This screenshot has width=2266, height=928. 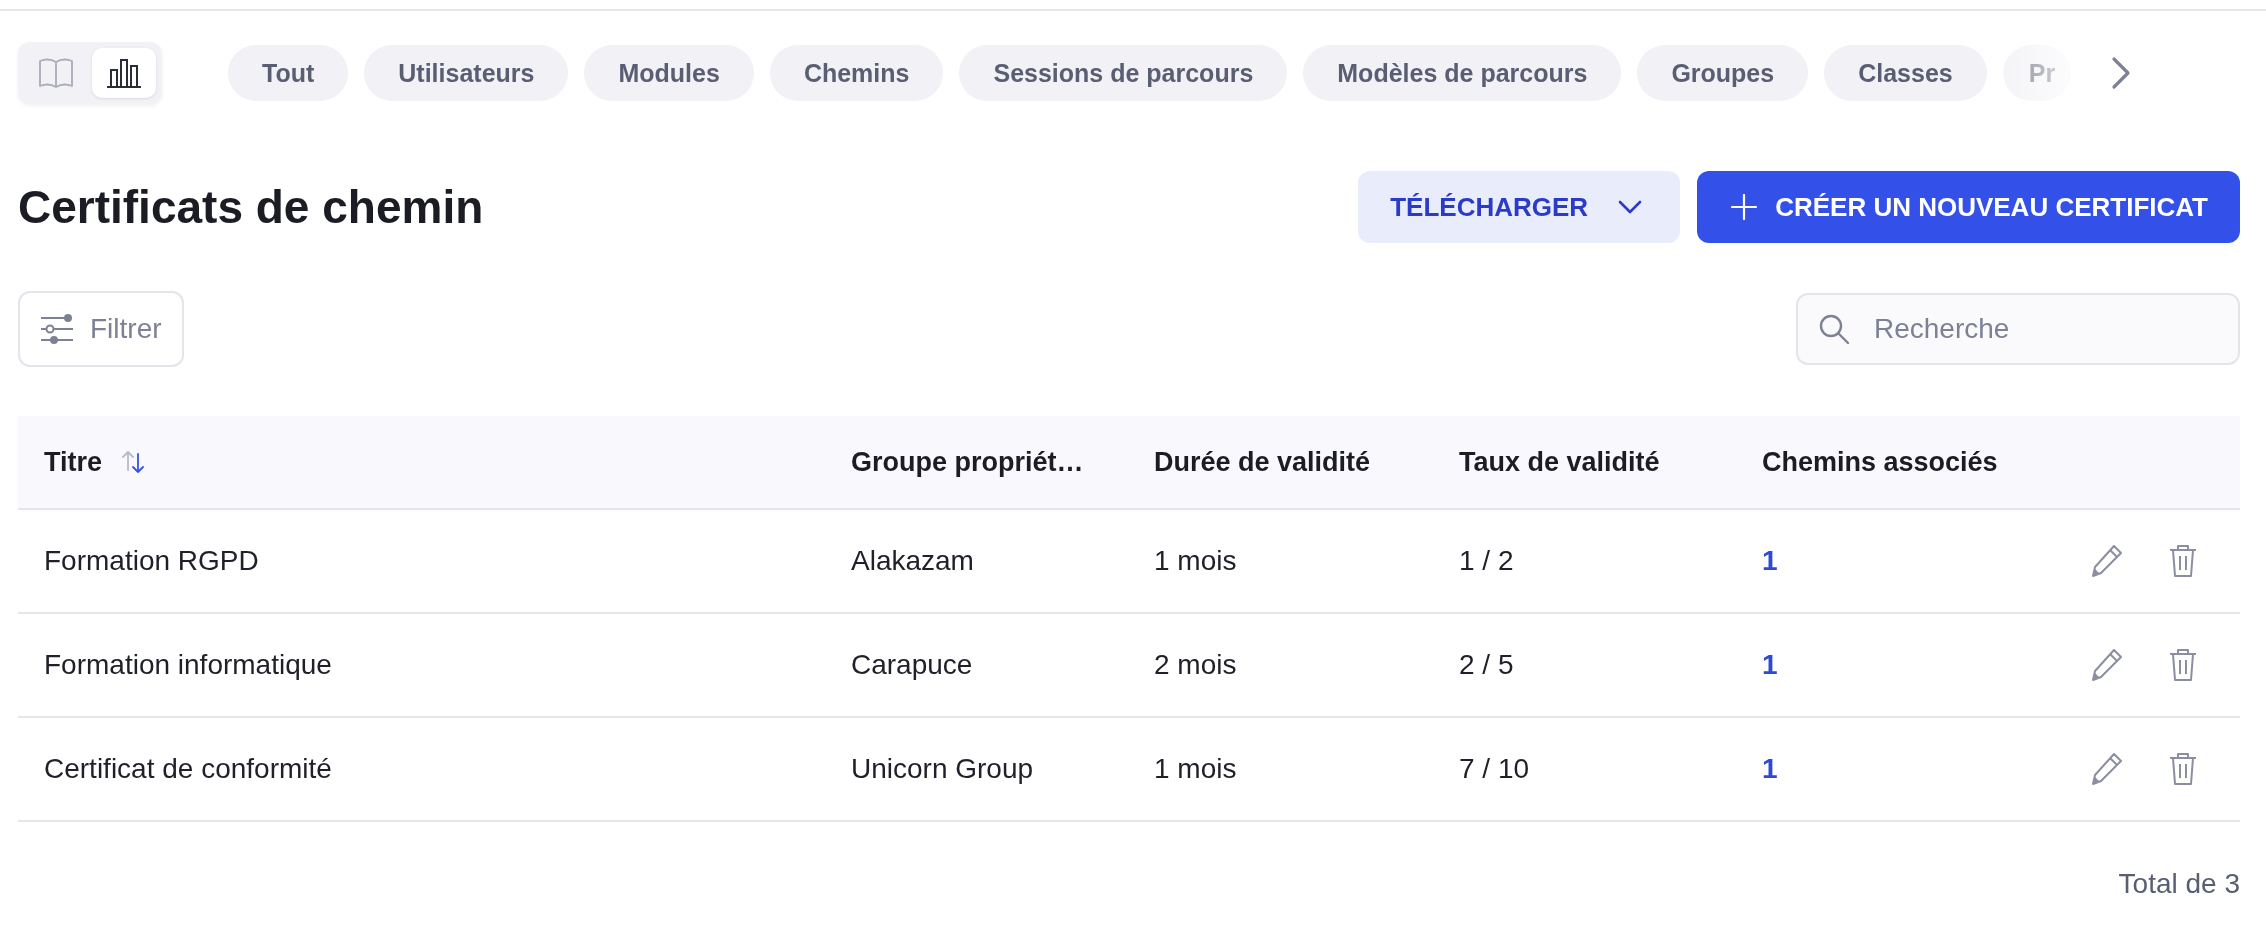 I want to click on filter-chip: Modèles de parcours, so click(x=1462, y=73).